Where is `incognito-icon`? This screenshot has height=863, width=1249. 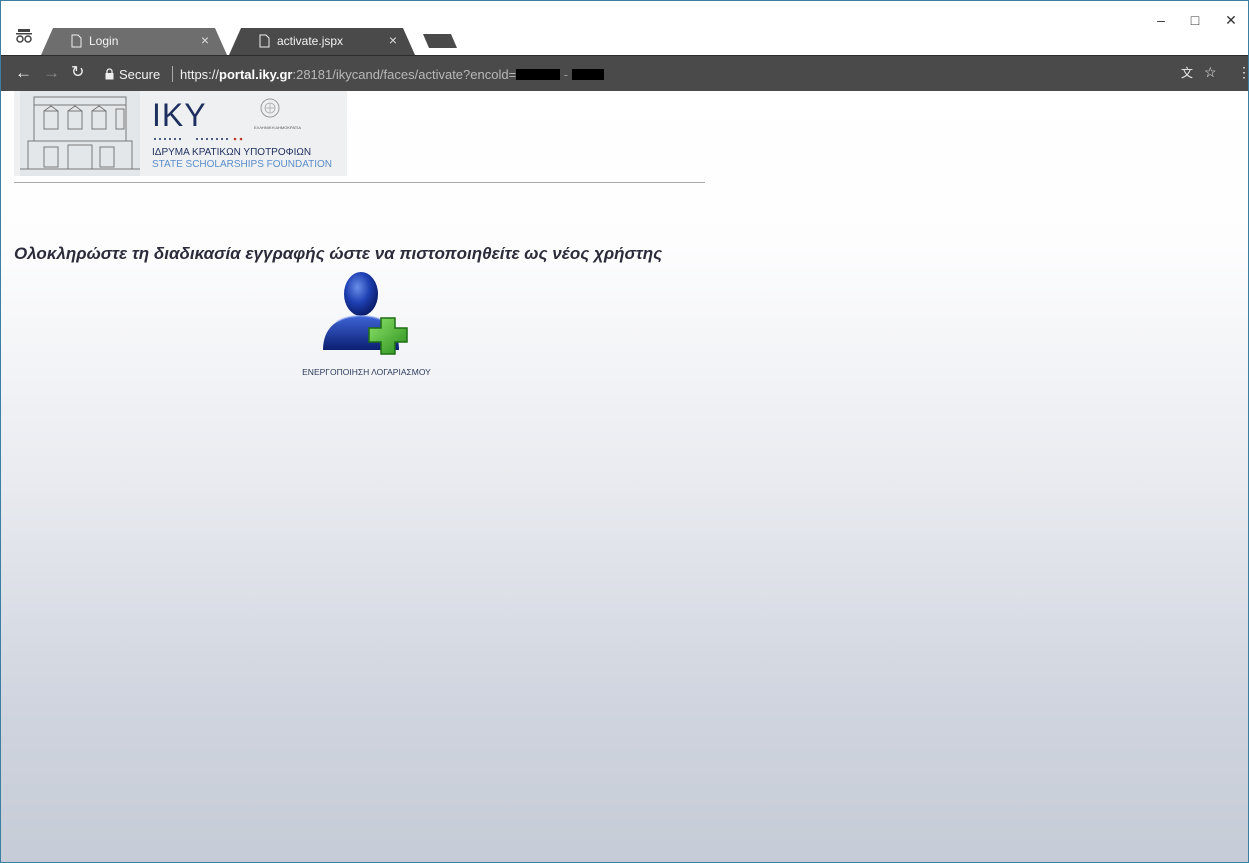
incognito-icon is located at coordinates (24, 36).